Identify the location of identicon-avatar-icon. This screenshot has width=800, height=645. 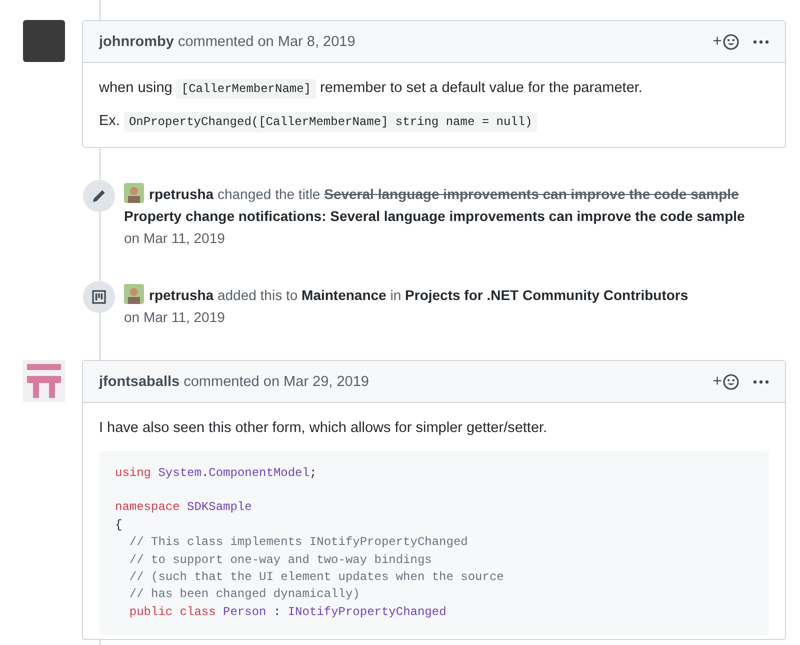
(44, 381).